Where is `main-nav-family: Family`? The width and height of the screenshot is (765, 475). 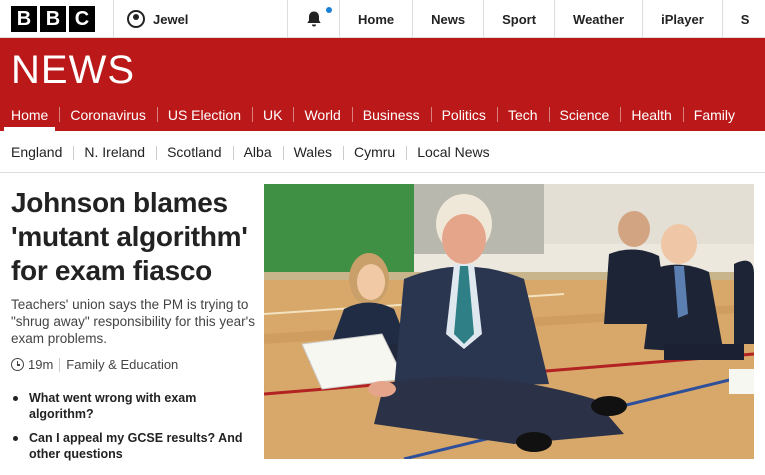
main-nav-family: Family is located at coordinates (714, 114).